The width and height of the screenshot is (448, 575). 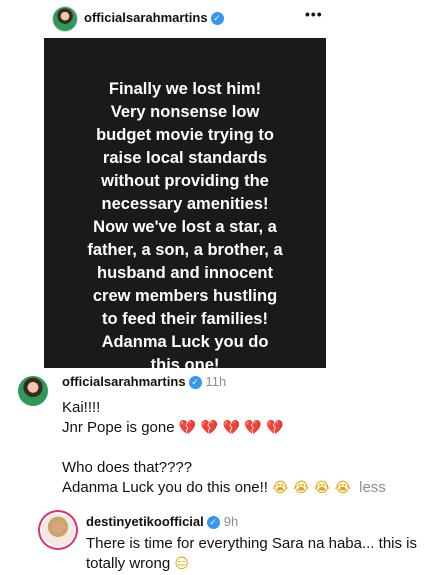 I want to click on post-text-line: to feed their families!, so click(x=185, y=319).